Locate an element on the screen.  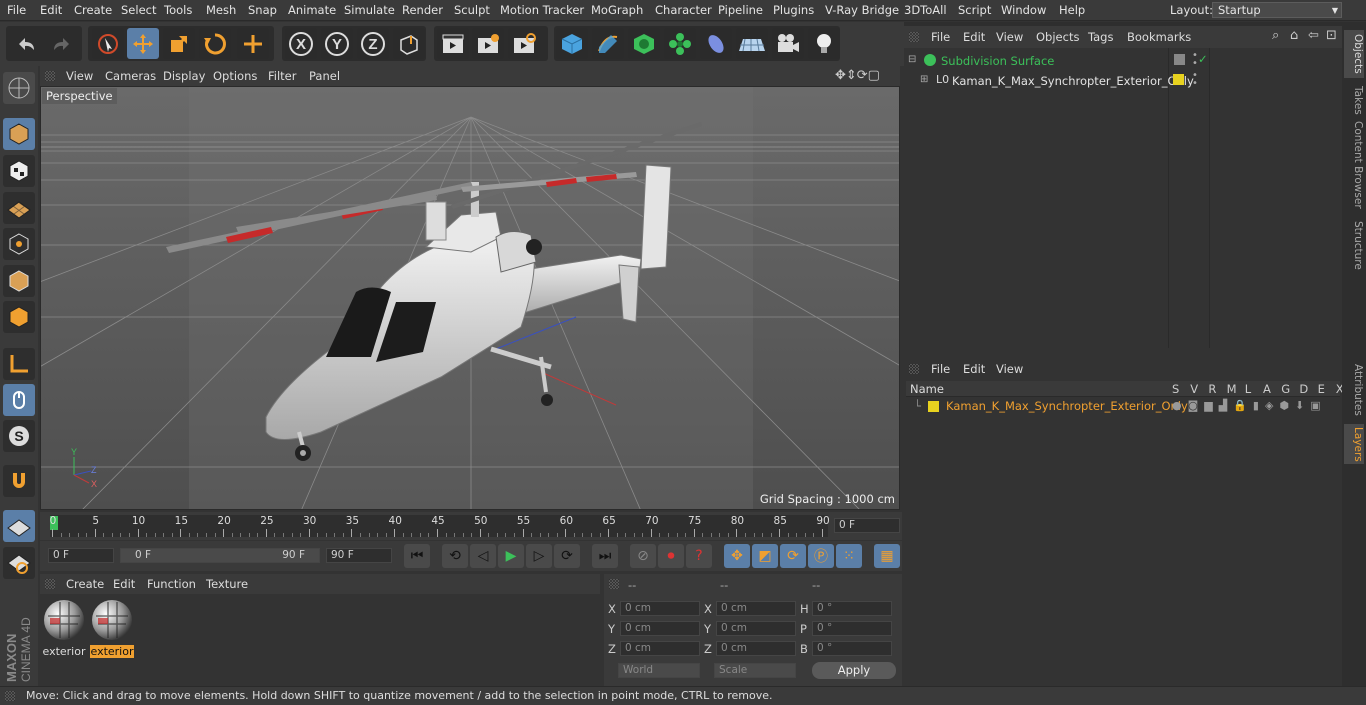
visibility-dots-icon: • • is located at coordinates (1195, 80).